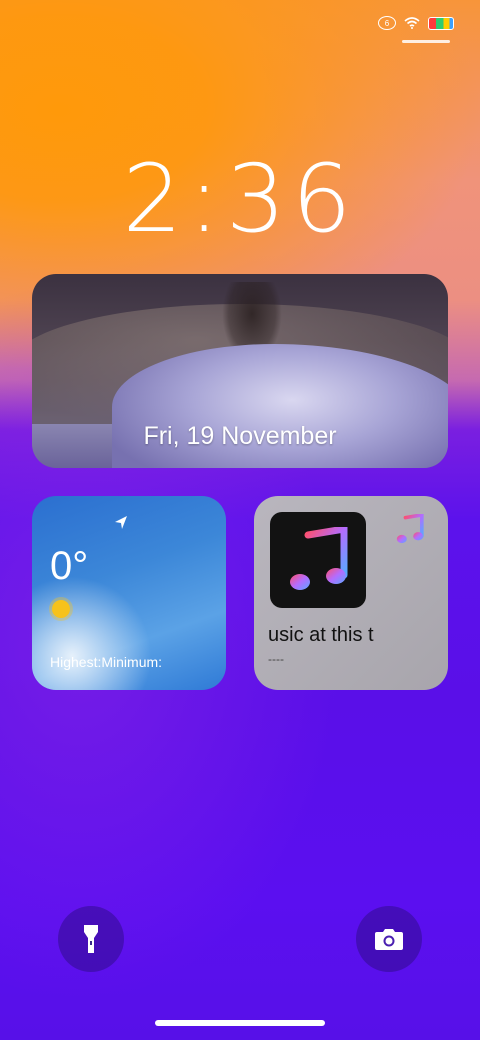 The width and height of the screenshot is (480, 1040). I want to click on temperature: 0°, so click(69, 566).